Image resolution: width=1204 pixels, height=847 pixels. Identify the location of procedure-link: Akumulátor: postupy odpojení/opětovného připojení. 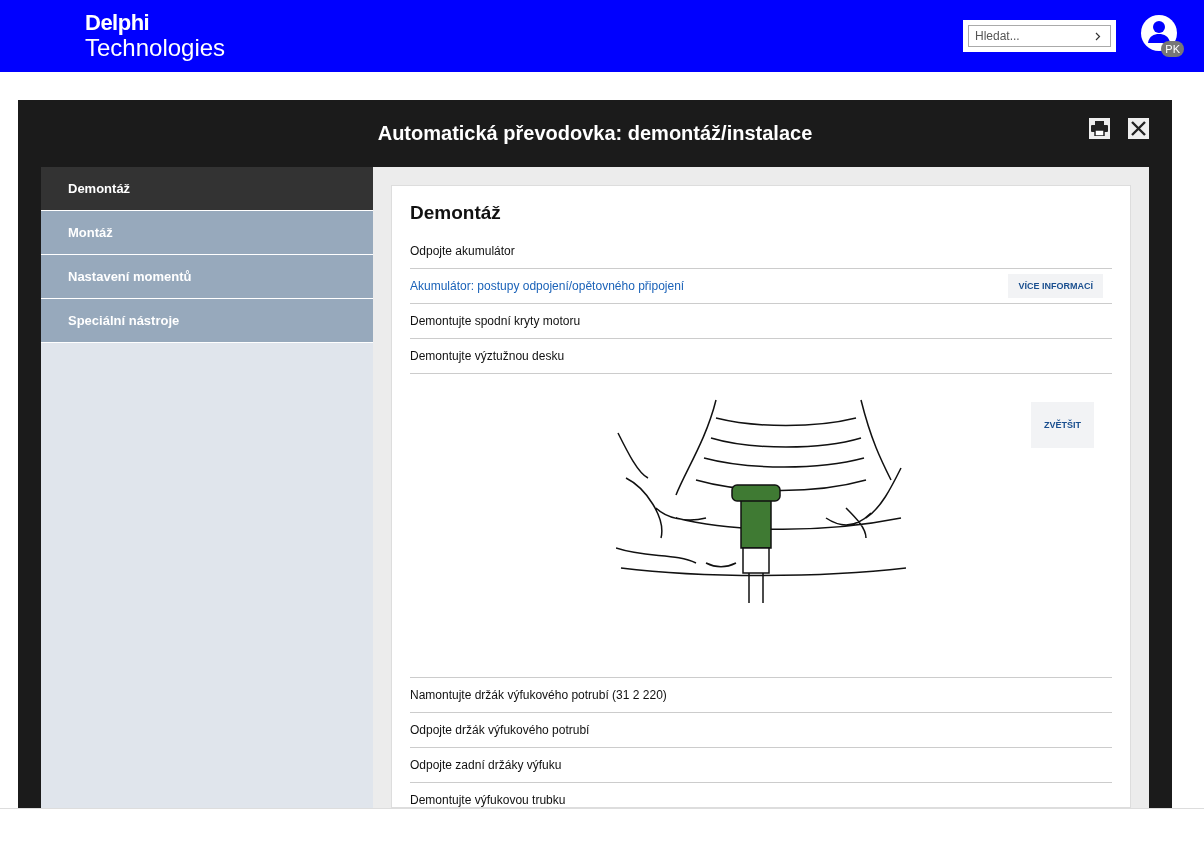
(547, 286).